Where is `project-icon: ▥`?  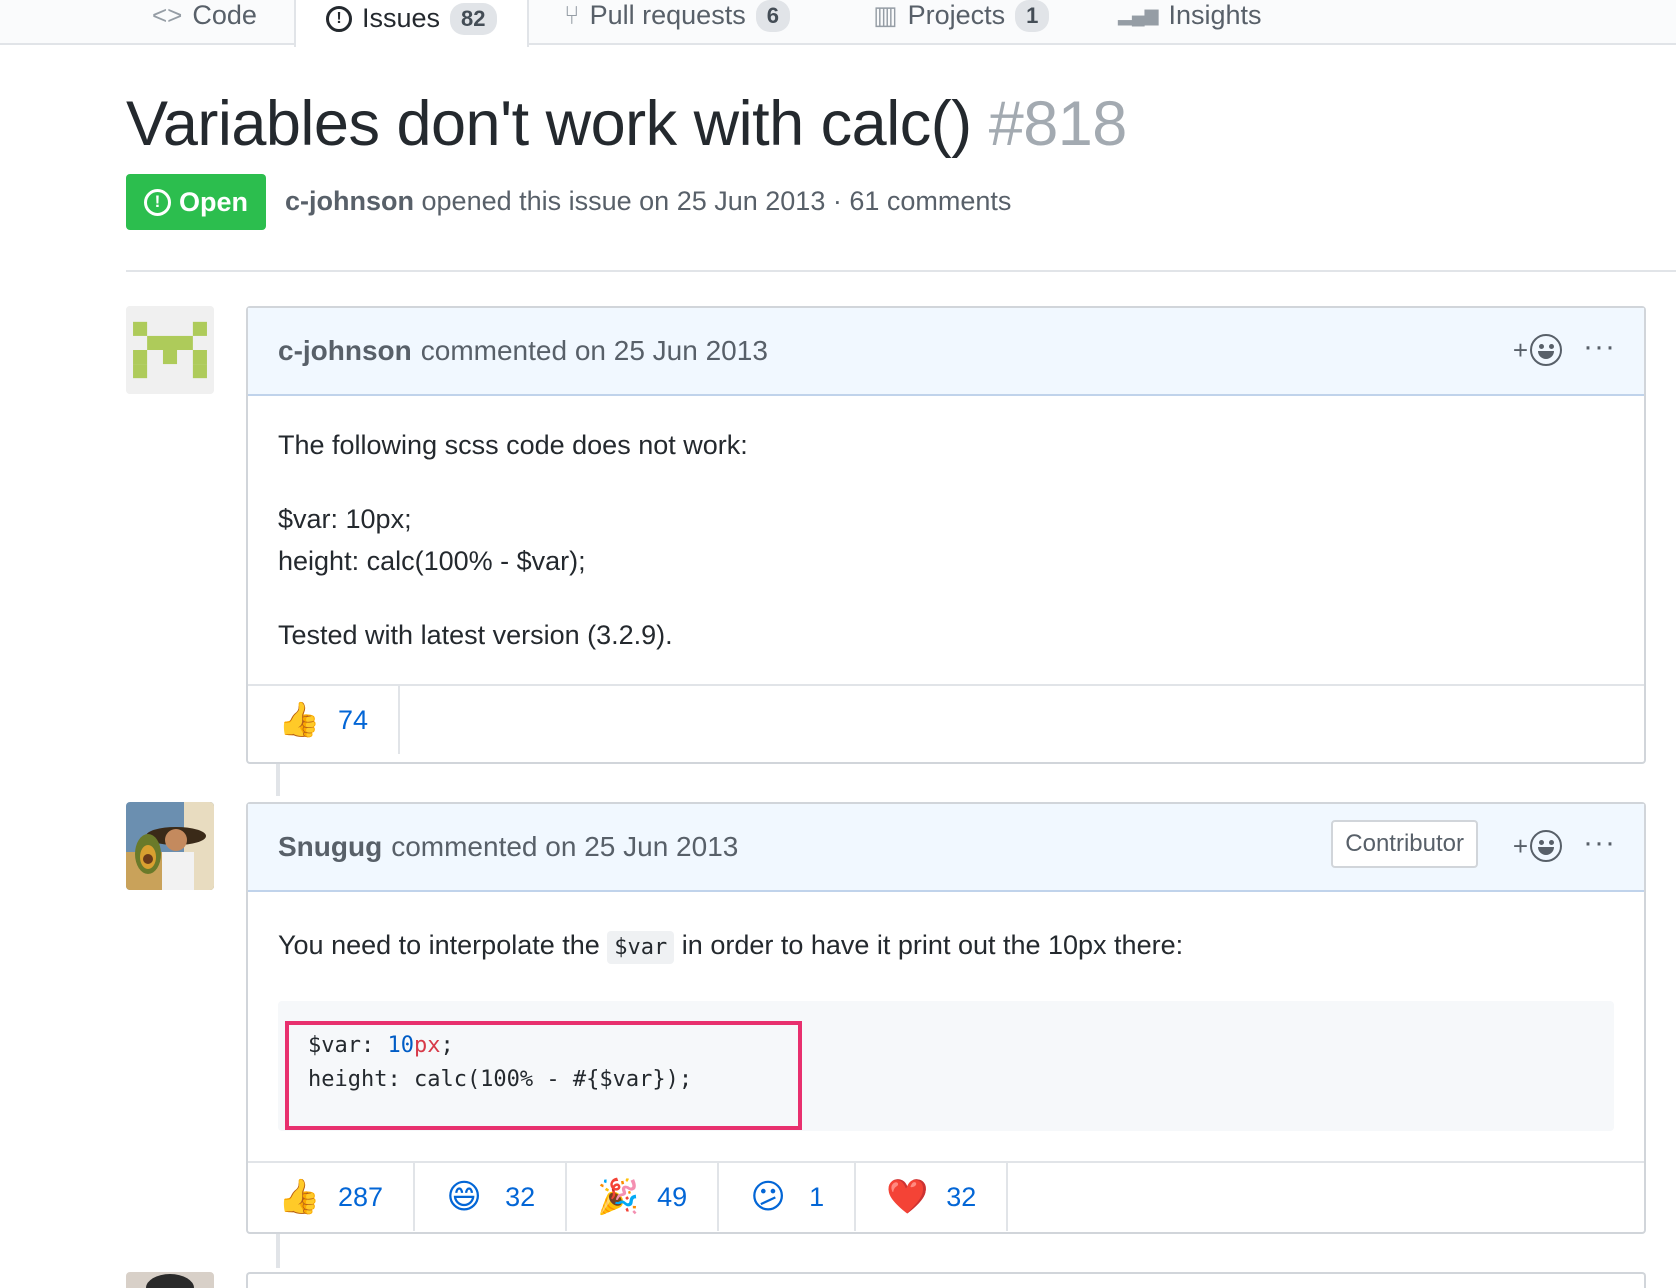
project-icon: ▥ is located at coordinates (885, 15).